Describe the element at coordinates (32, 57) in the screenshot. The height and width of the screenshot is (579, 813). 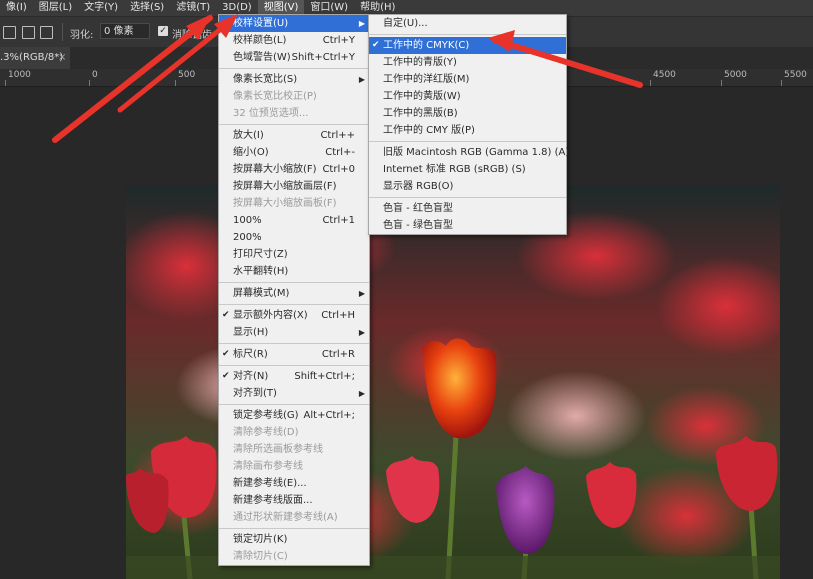
I see `document-tab-title: .3%(RGB/8*)` at that location.